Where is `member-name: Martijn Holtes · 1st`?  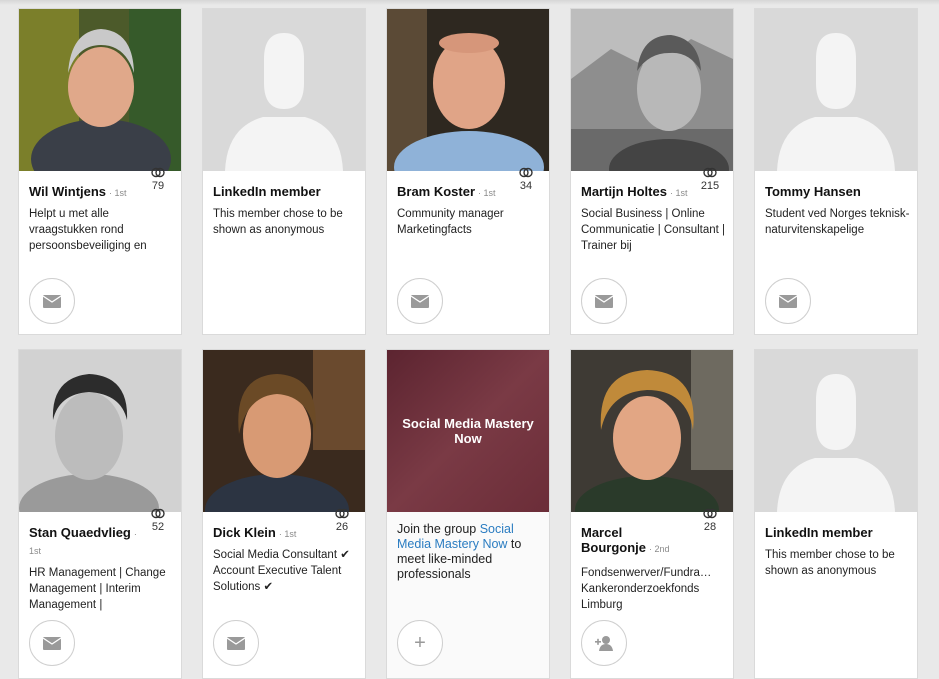
member-name: Martijn Holtes · 1st is located at coordinates (641, 192).